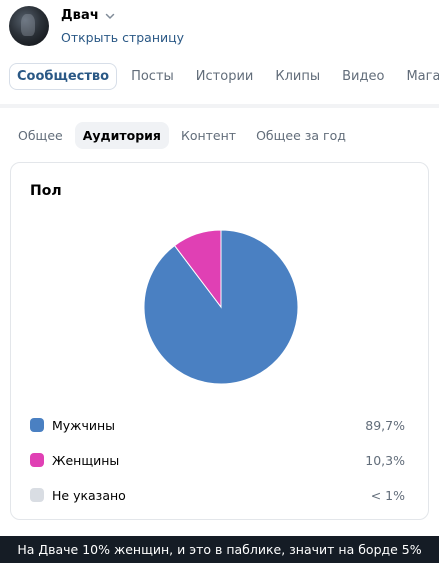  I want to click on tab-community: Сообщество, so click(63, 76).